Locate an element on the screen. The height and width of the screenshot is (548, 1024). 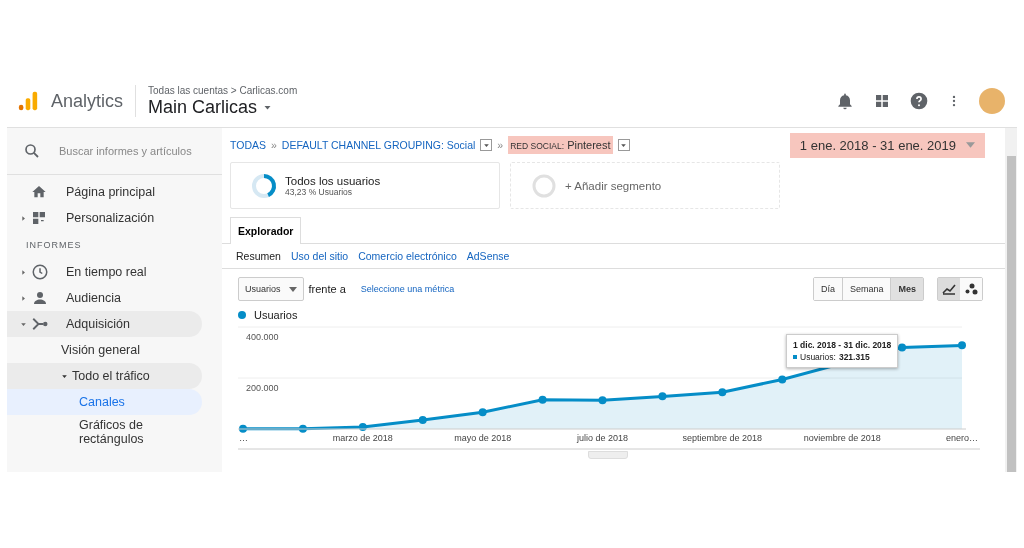
nav-item: Canales is located at coordinates (104, 402).